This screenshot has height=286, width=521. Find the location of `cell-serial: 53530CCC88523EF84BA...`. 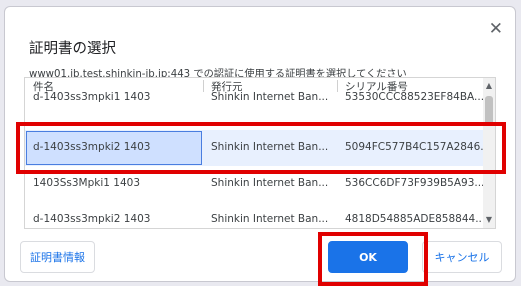

cell-serial: 53530CCC88523EF84BA... is located at coordinates (415, 97).